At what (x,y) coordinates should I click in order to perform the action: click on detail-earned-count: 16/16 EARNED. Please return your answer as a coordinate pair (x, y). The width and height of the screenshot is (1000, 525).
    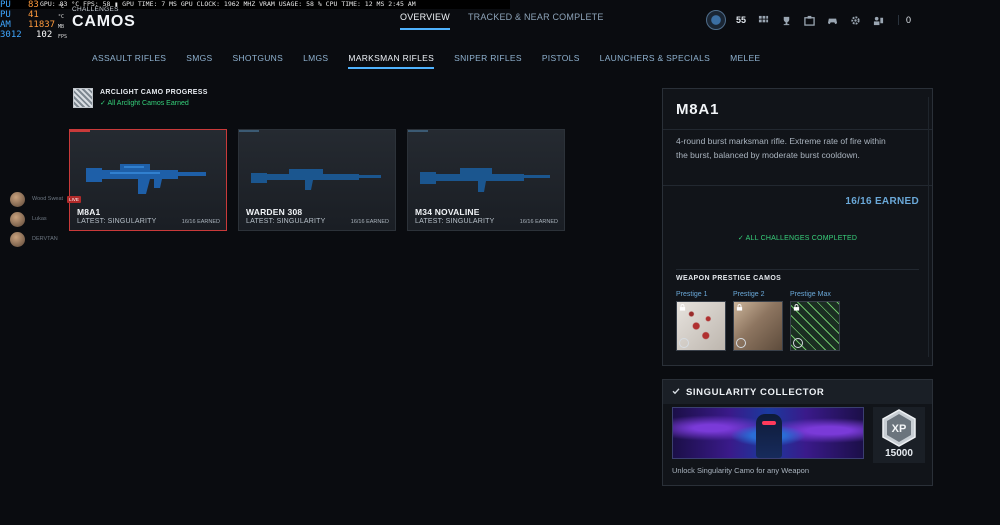
    Looking at the image, I should click on (882, 201).